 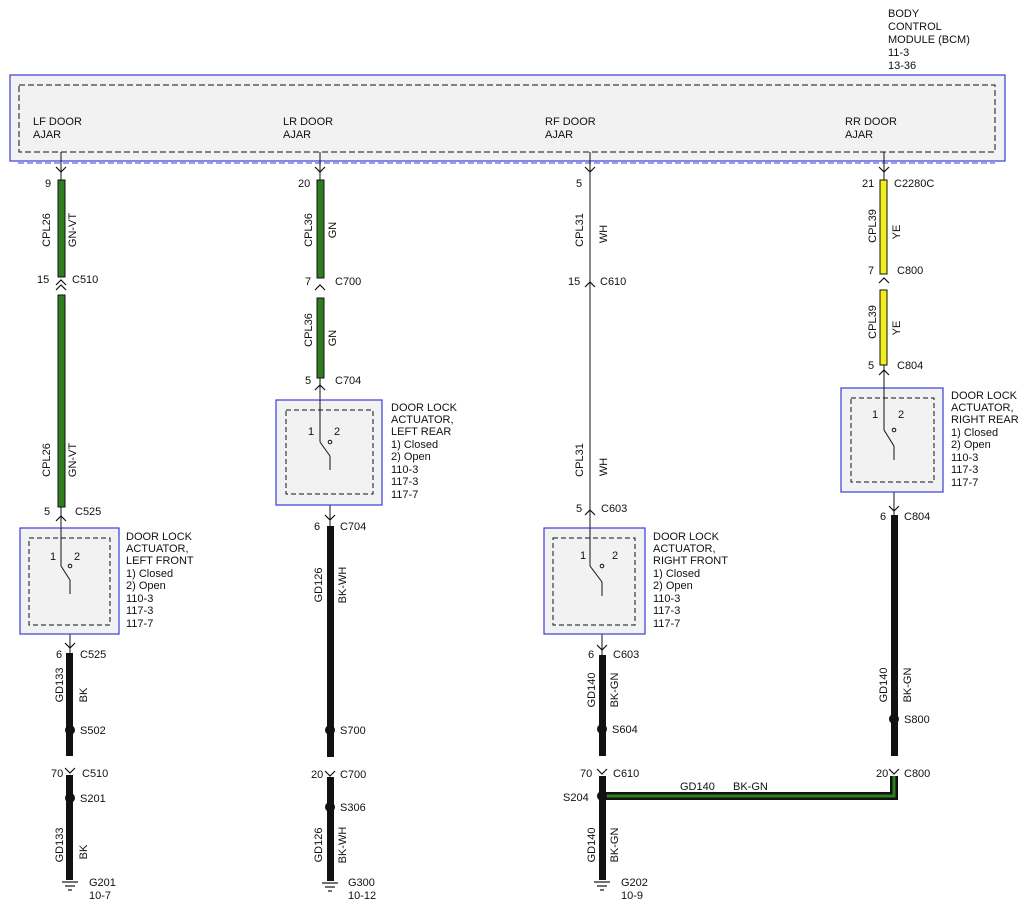 What do you see at coordinates (750, 787) in the screenshot?
I see `jumper-color-label: BK-GN` at bounding box center [750, 787].